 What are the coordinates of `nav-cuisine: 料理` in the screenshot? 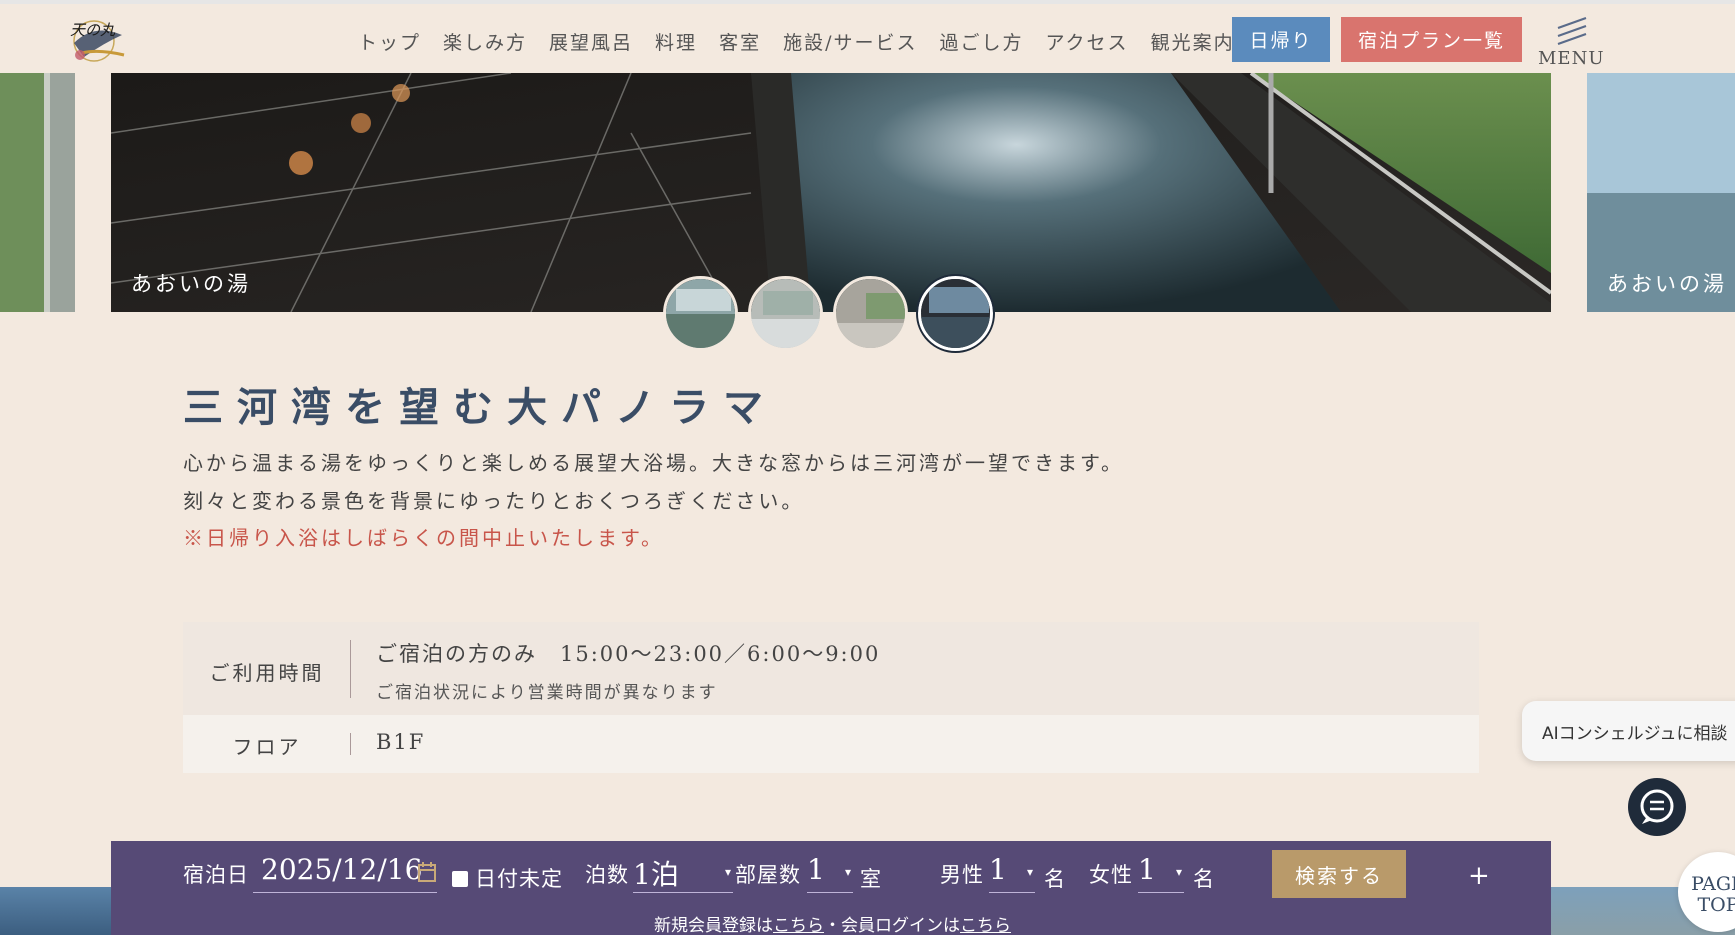 It's located at (676, 41).